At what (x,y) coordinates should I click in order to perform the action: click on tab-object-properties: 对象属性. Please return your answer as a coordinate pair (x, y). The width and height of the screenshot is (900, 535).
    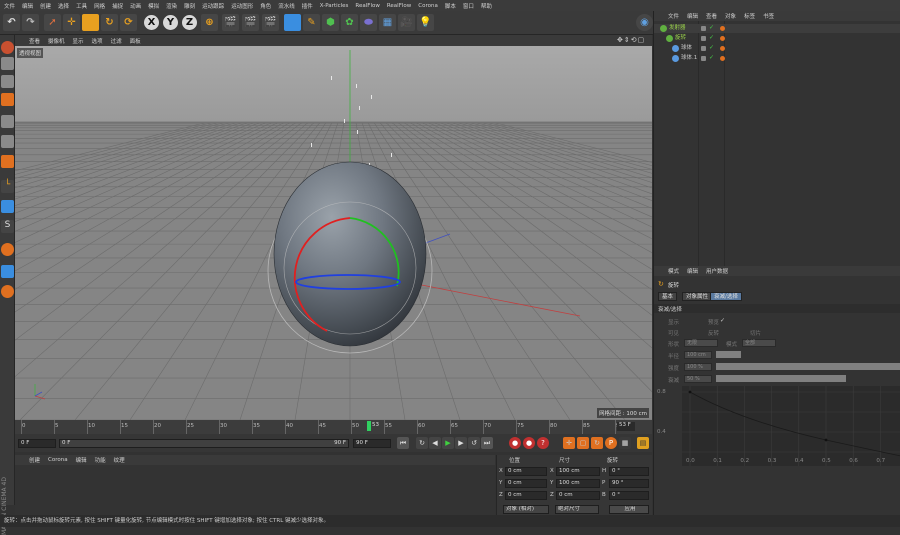
    Looking at the image, I should click on (697, 296).